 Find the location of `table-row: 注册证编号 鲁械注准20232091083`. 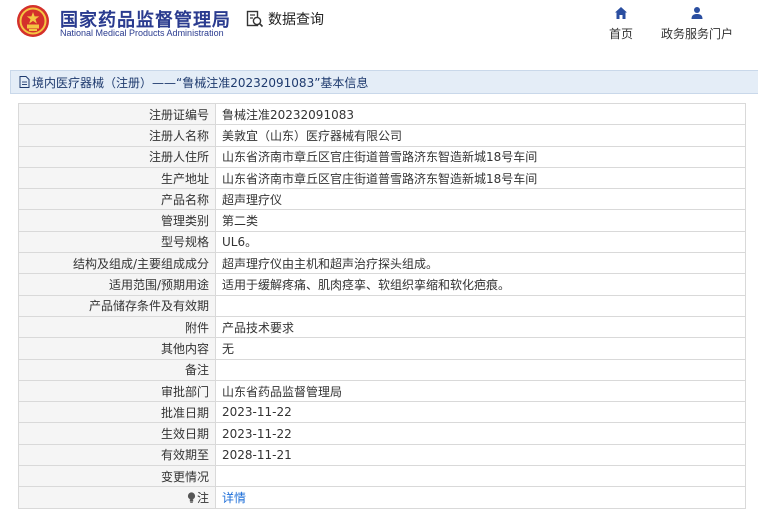

table-row: 注册证编号 鲁械注准20232091083 is located at coordinates (382, 114).